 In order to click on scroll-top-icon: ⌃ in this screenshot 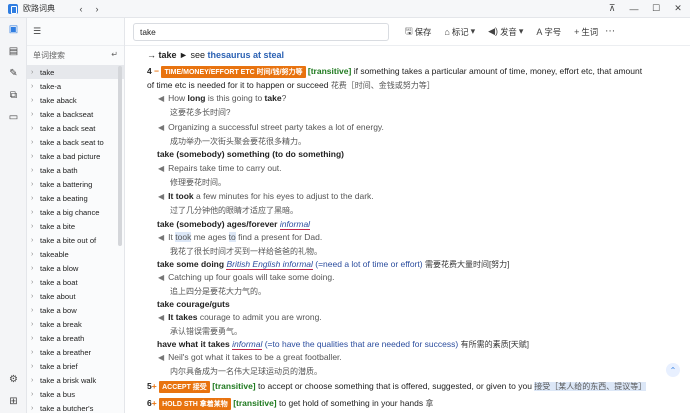, I will do `click(673, 370)`.